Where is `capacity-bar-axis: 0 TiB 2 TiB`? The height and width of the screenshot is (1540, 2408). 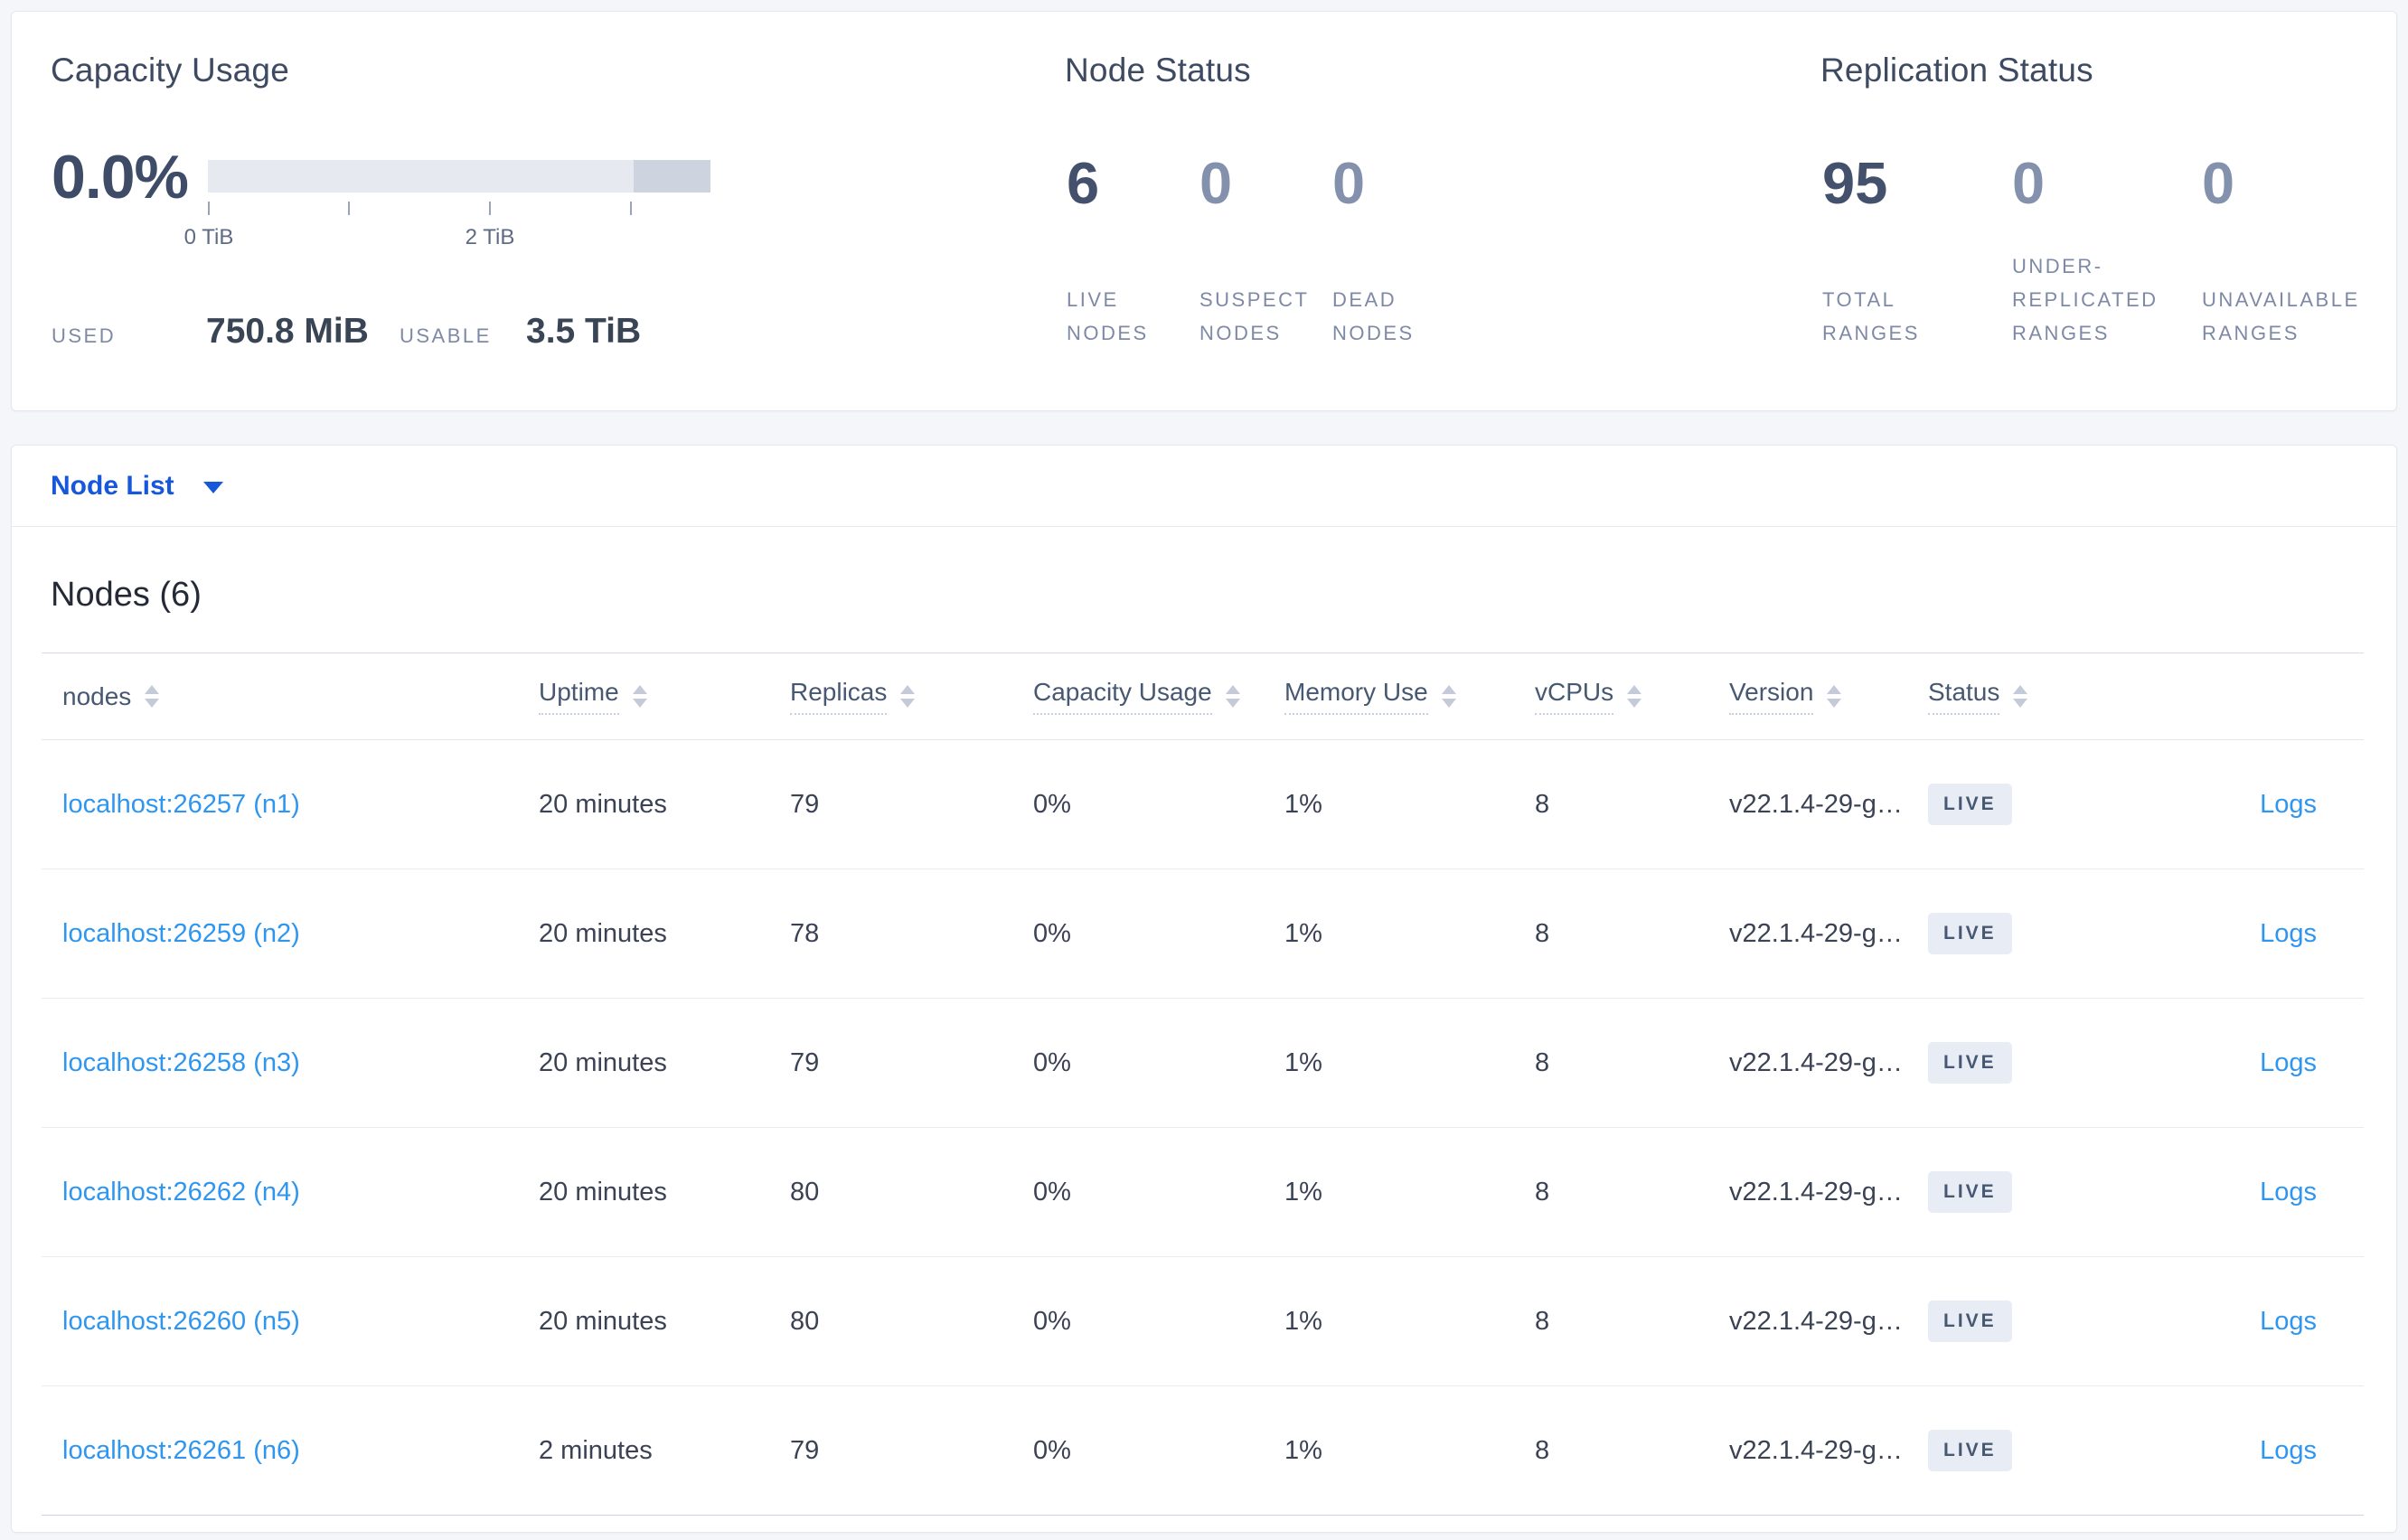 capacity-bar-axis: 0 TiB 2 TiB is located at coordinates (447, 229).